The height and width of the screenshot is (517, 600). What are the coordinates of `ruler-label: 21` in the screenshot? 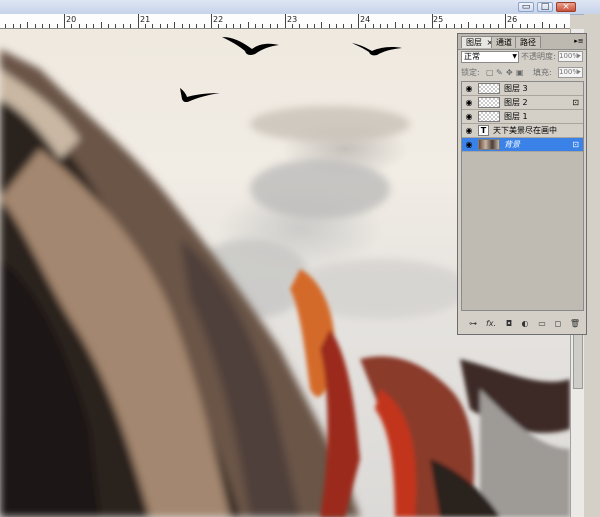 It's located at (145, 19).